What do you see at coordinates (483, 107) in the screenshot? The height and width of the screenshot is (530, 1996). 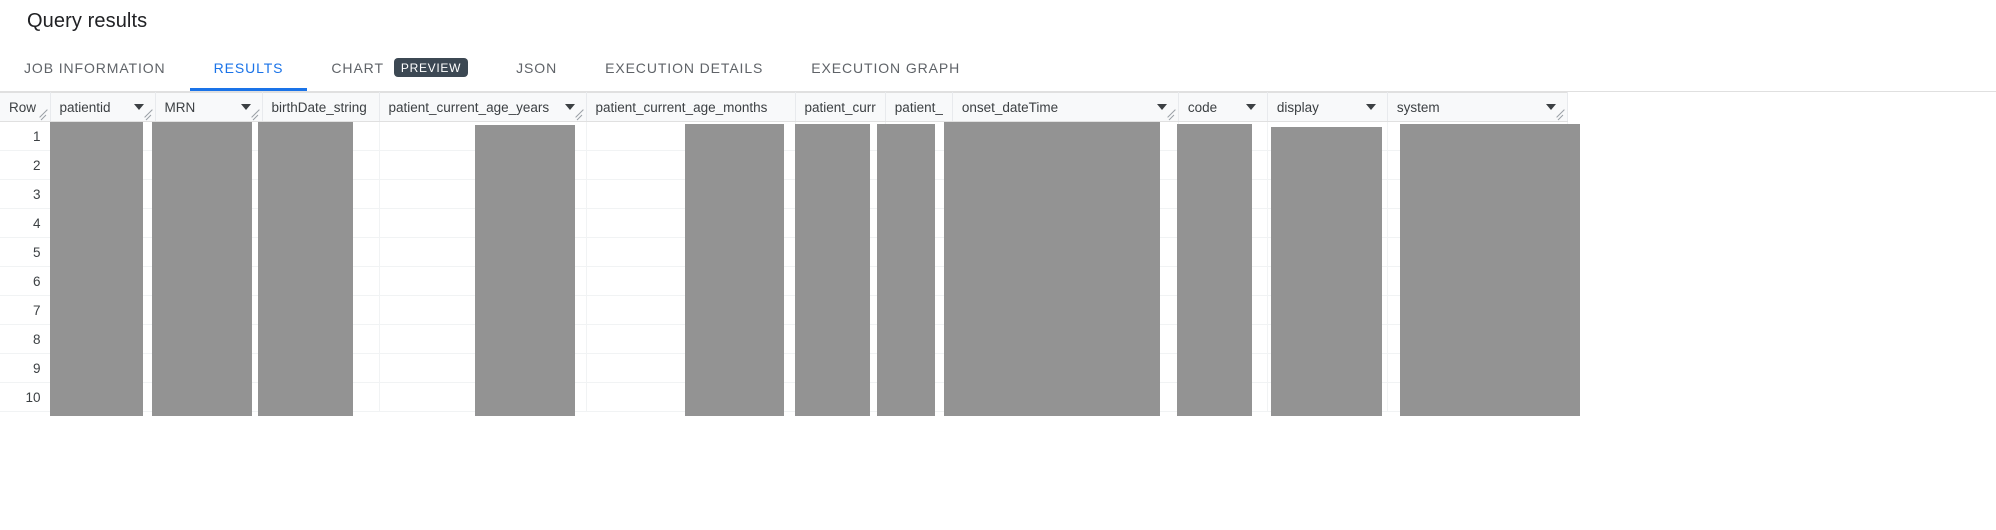 I see `column-header-patient-current-age-years: patient_current_age_years` at bounding box center [483, 107].